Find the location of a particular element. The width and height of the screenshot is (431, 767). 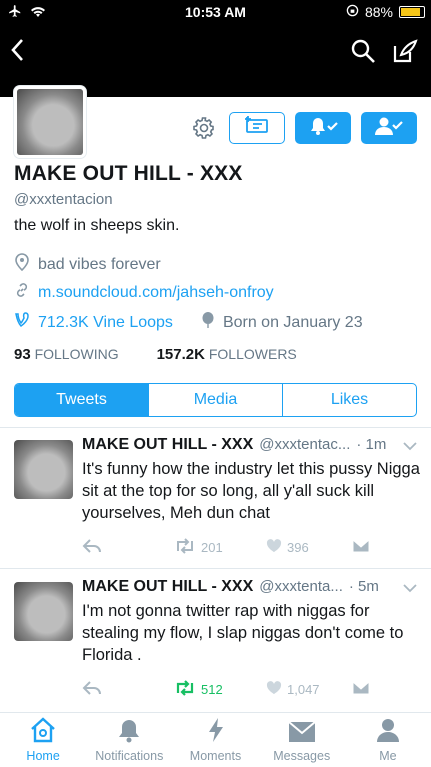

search-icon is located at coordinates (363, 53).